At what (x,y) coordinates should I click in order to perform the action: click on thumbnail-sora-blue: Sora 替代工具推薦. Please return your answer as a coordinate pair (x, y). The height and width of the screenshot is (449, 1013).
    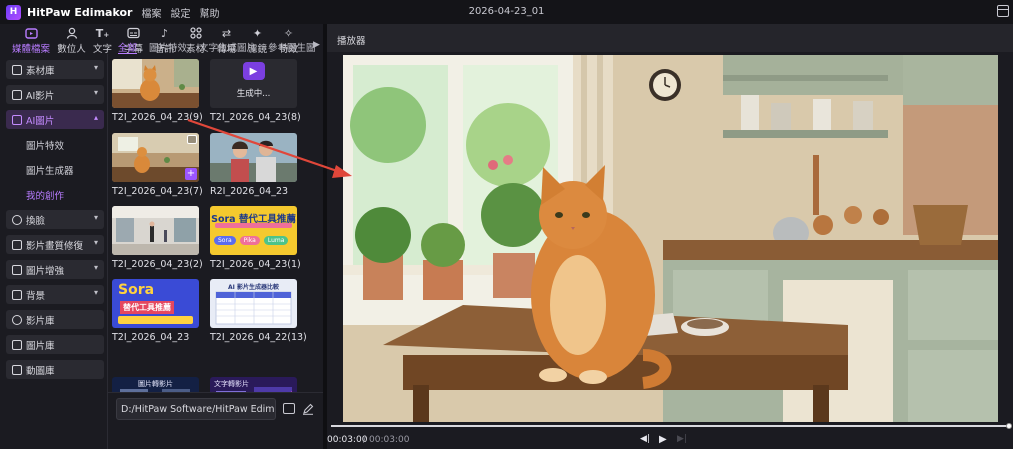
    Looking at the image, I should click on (155, 303).